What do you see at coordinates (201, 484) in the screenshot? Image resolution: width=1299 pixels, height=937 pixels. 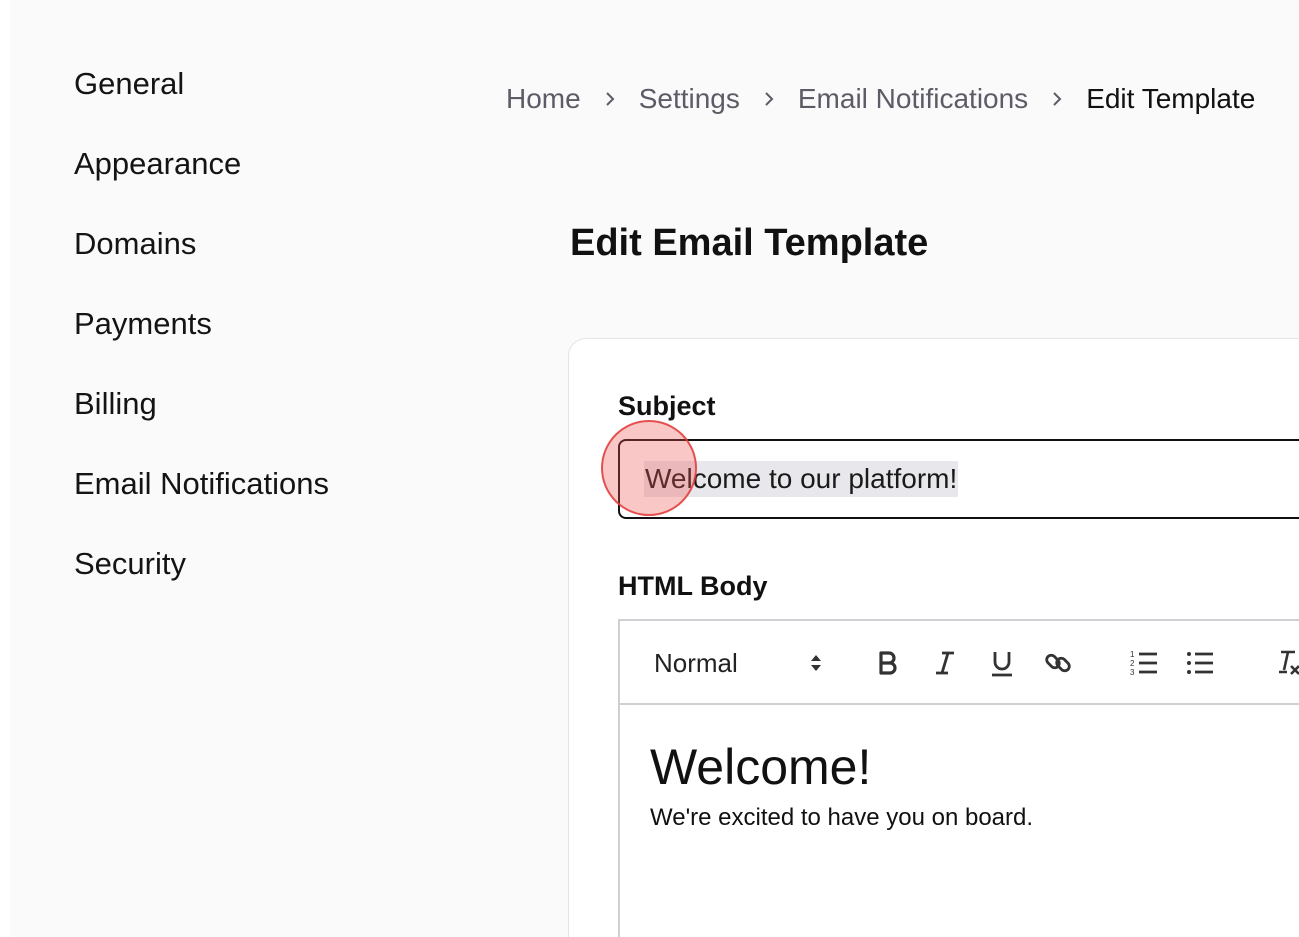 I see `sidebar-item-email-notifications: Email Notifications` at bounding box center [201, 484].